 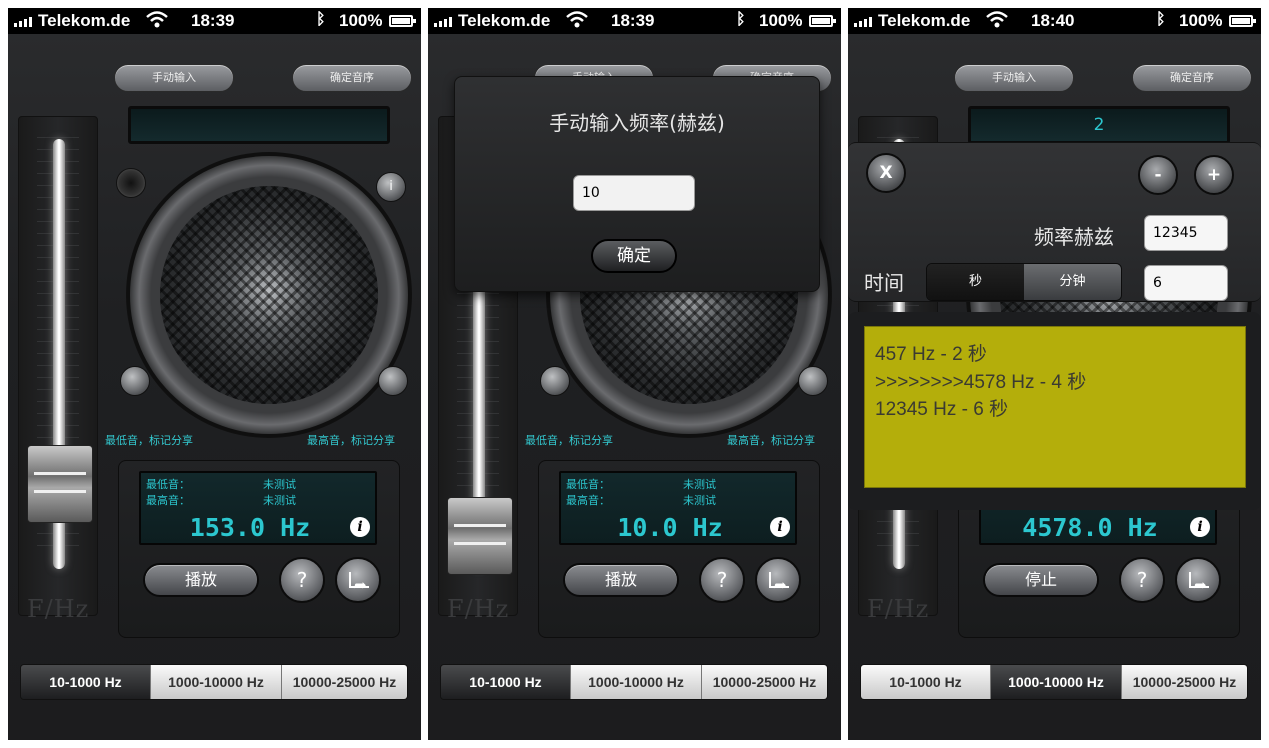 What do you see at coordinates (884, 283) in the screenshot?
I see `time-label: 时间` at bounding box center [884, 283].